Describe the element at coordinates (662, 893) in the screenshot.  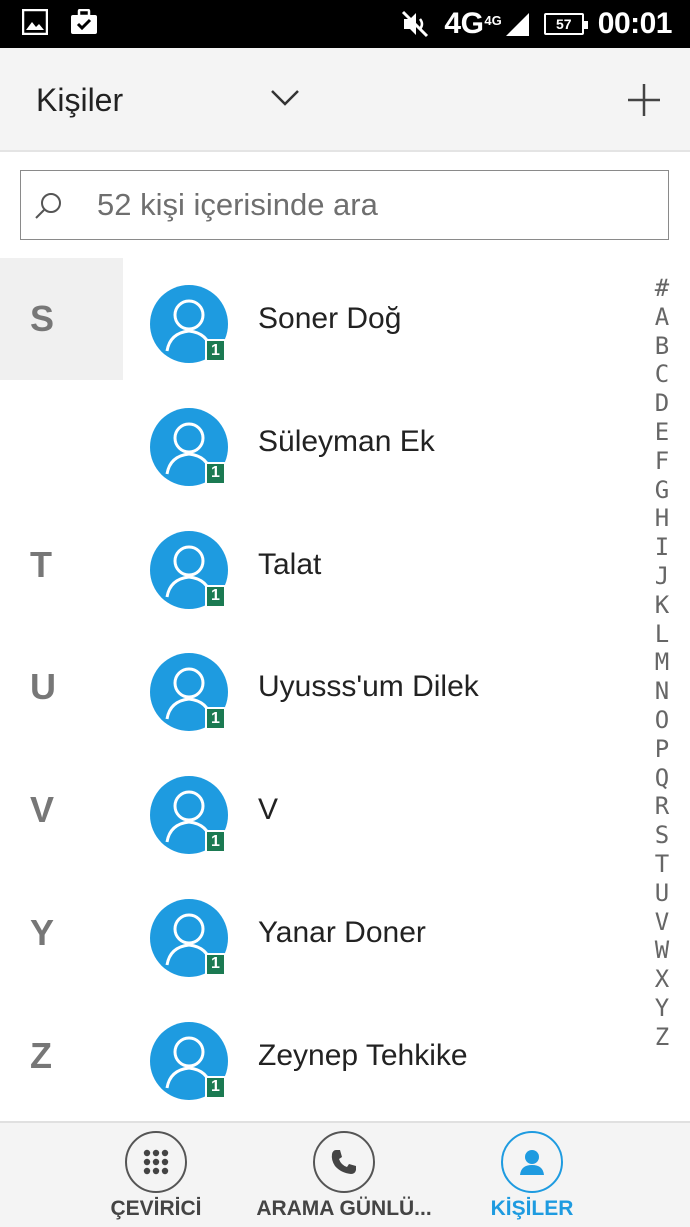
I see `index-letter: U` at that location.